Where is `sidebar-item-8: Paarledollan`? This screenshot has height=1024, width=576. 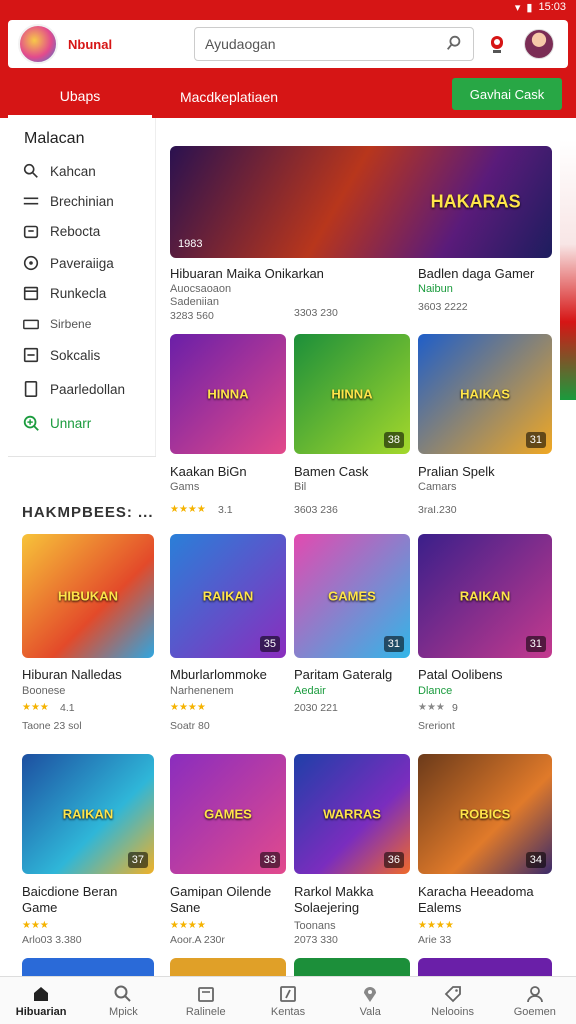
sidebar-item-8: Paarledollan is located at coordinates (73, 389).